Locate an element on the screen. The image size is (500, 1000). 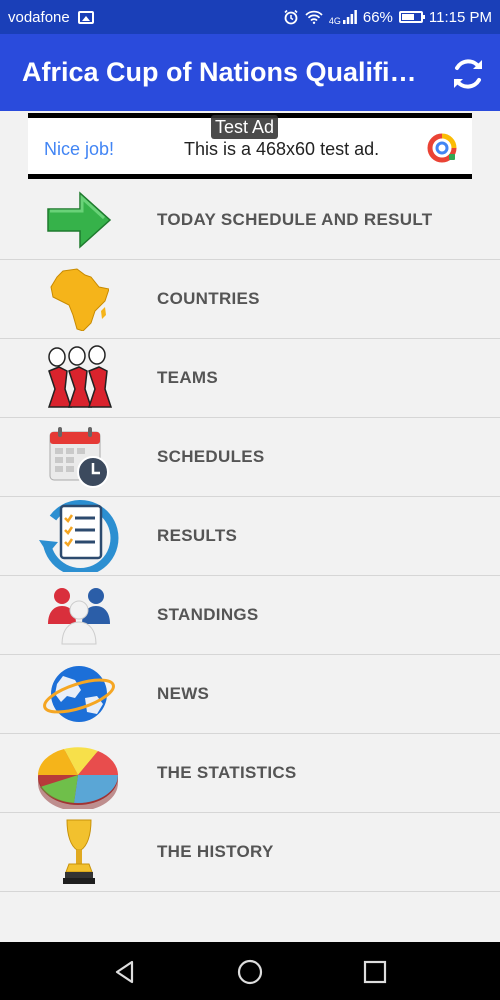
menu-label: TODAY SCHEDULE AND RESULT is located at coordinates (295, 219).